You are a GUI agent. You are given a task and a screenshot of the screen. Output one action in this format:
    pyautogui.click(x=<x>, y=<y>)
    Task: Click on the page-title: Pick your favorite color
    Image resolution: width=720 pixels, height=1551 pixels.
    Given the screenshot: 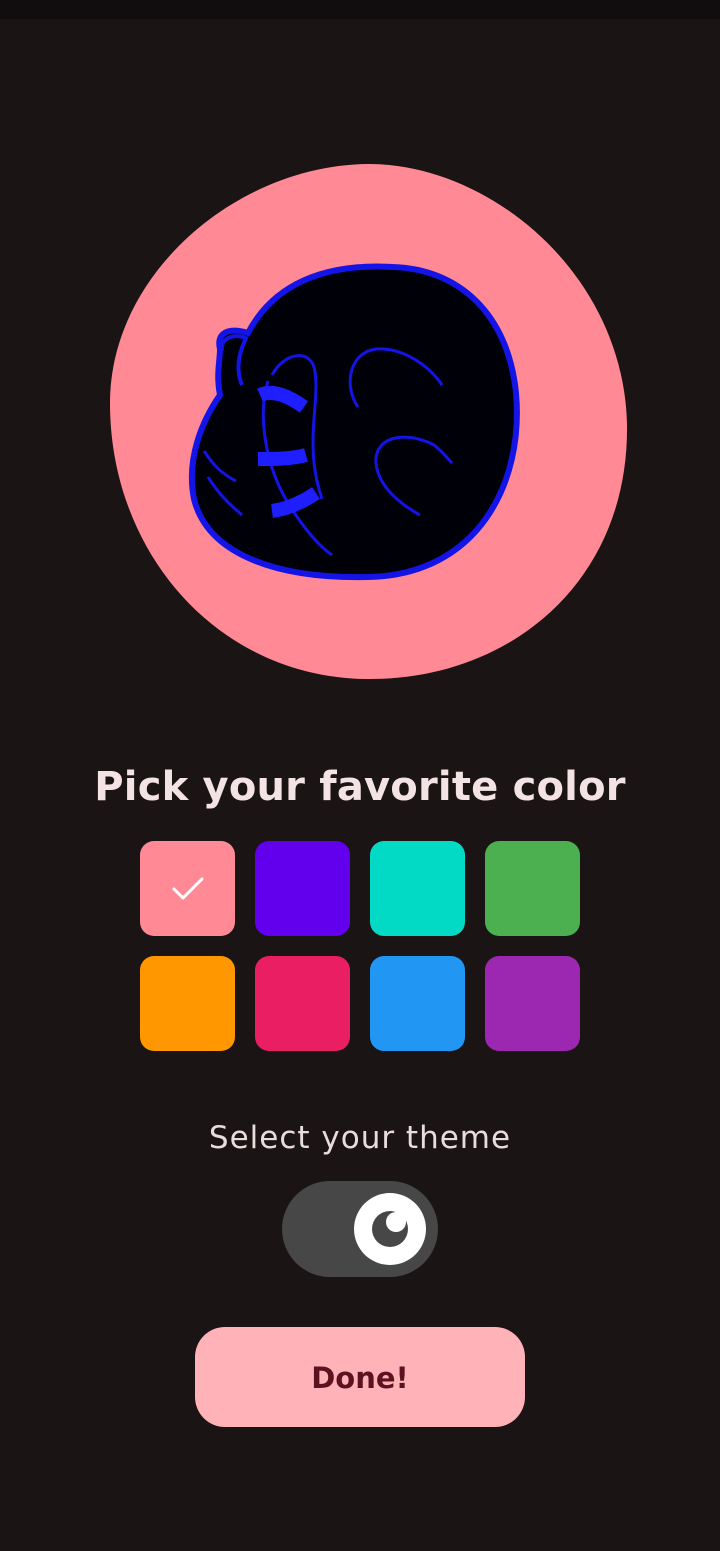 What is the action you would take?
    pyautogui.click(x=360, y=787)
    